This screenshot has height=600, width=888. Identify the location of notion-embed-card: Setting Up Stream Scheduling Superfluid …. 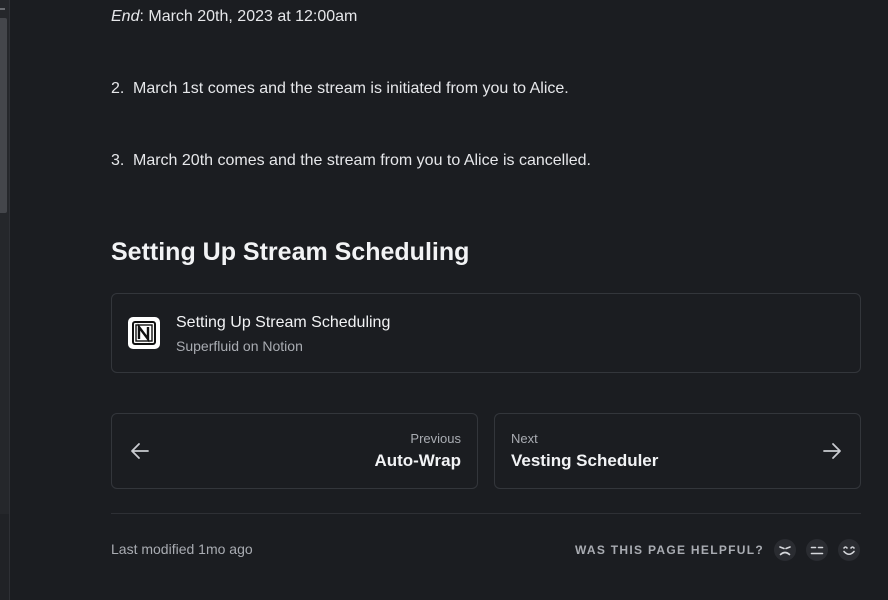
(486, 333).